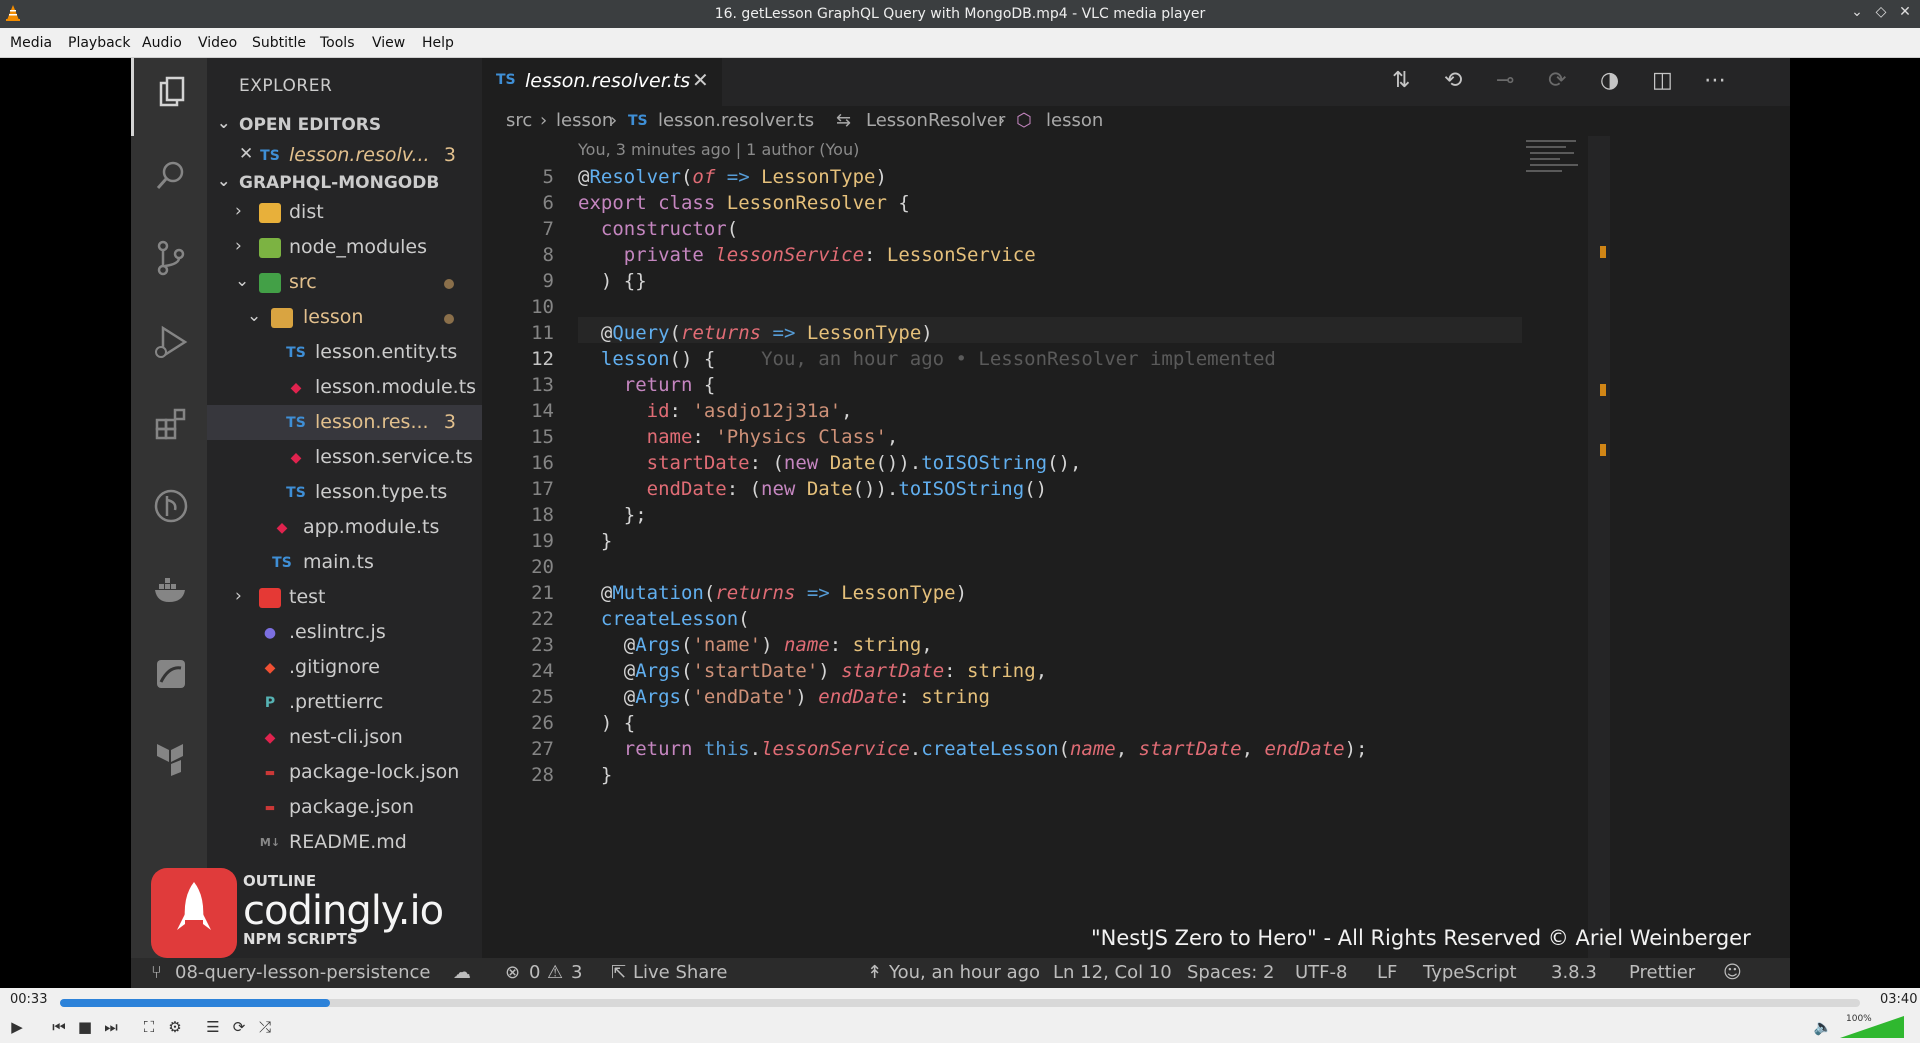 The image size is (1920, 1043). Describe the element at coordinates (1505, 80) in the screenshot. I see `timeline-icon: ⊸` at that location.